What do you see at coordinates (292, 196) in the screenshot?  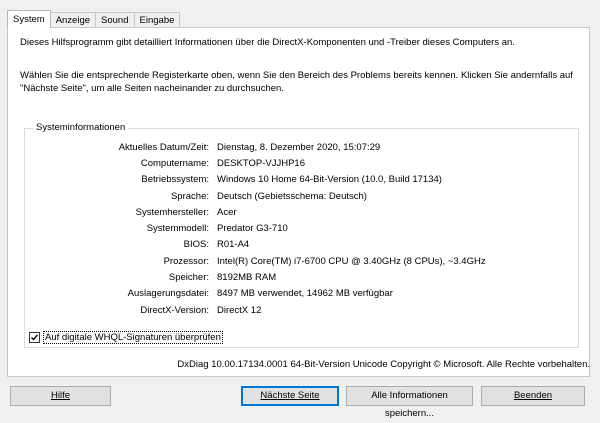 I see `info-value: Deutsch (Gebietsschema: Deutsch)` at bounding box center [292, 196].